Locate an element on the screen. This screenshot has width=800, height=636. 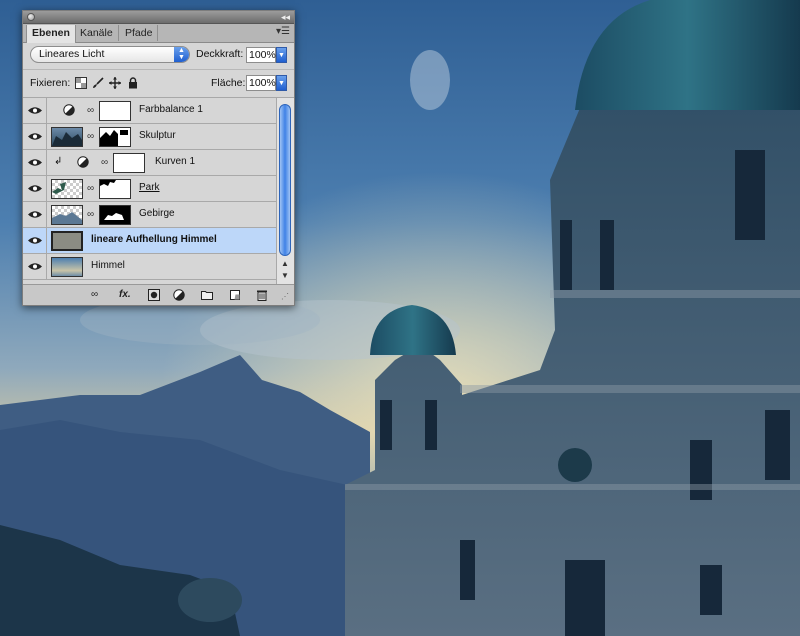
layer-scrollbar: ▲ ▼ is located at coordinates (285, 191).